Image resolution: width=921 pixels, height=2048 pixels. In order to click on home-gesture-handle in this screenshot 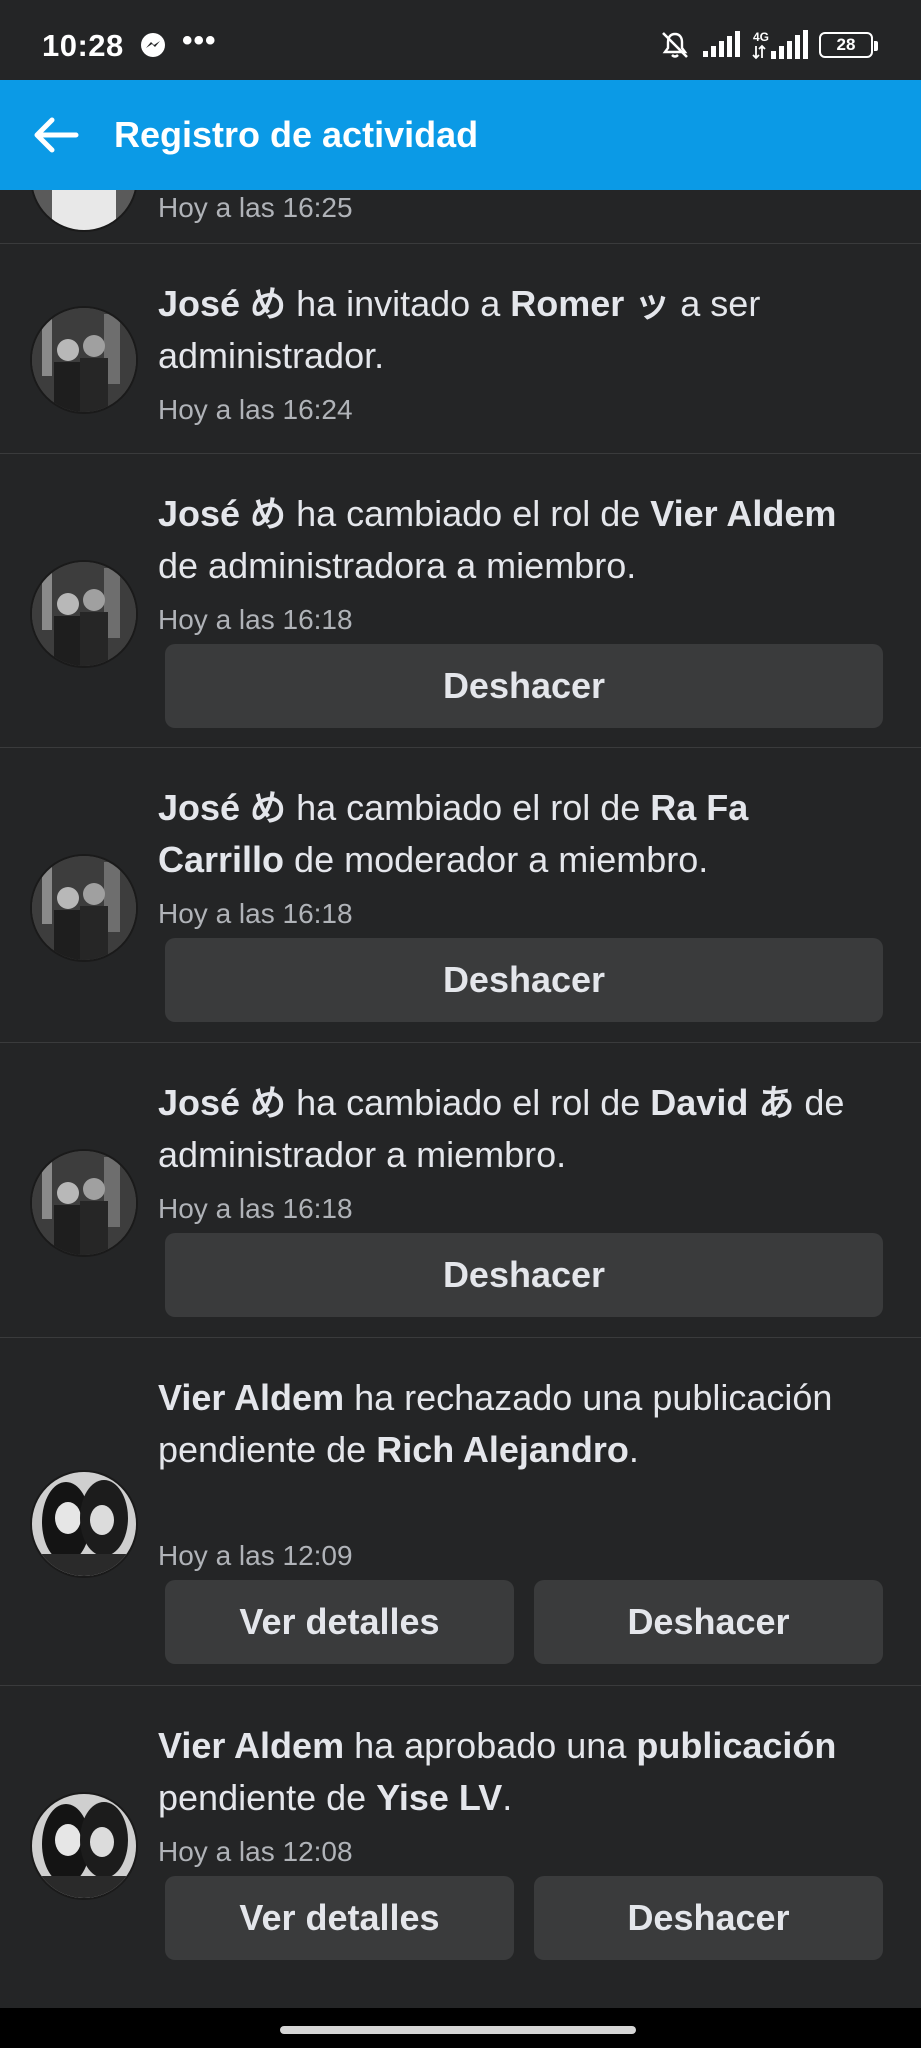, I will do `click(458, 2030)`.